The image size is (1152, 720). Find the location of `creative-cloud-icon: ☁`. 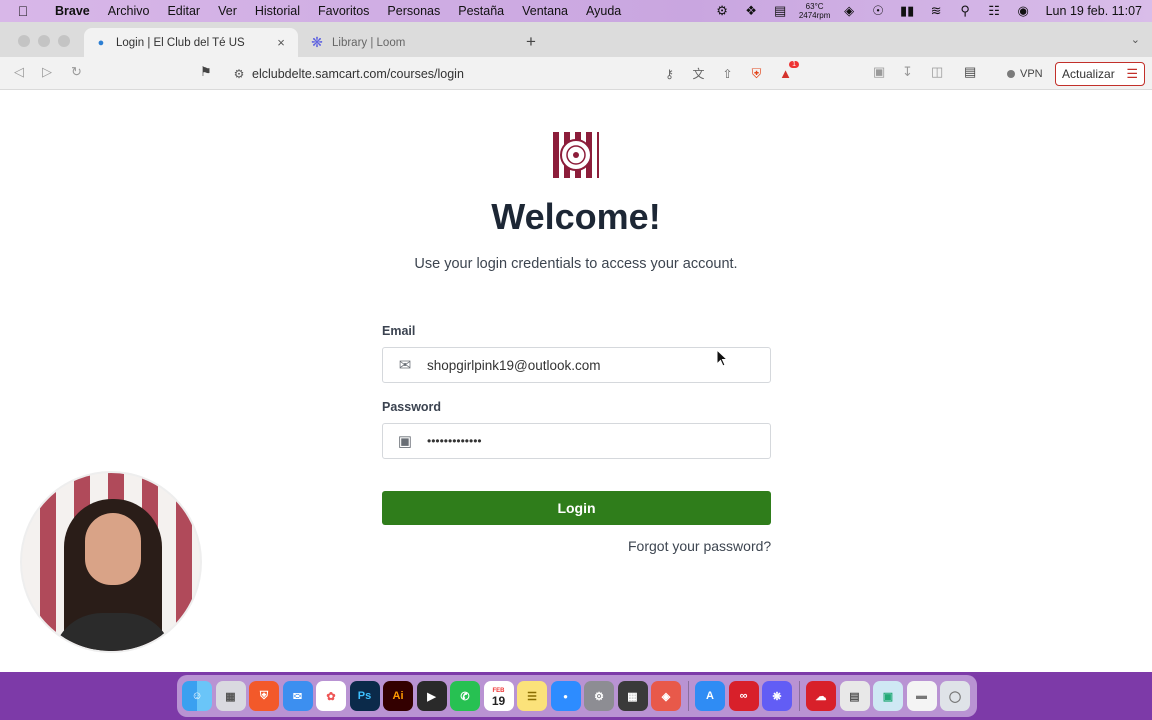

creative-cloud-icon: ☁ is located at coordinates (821, 696).